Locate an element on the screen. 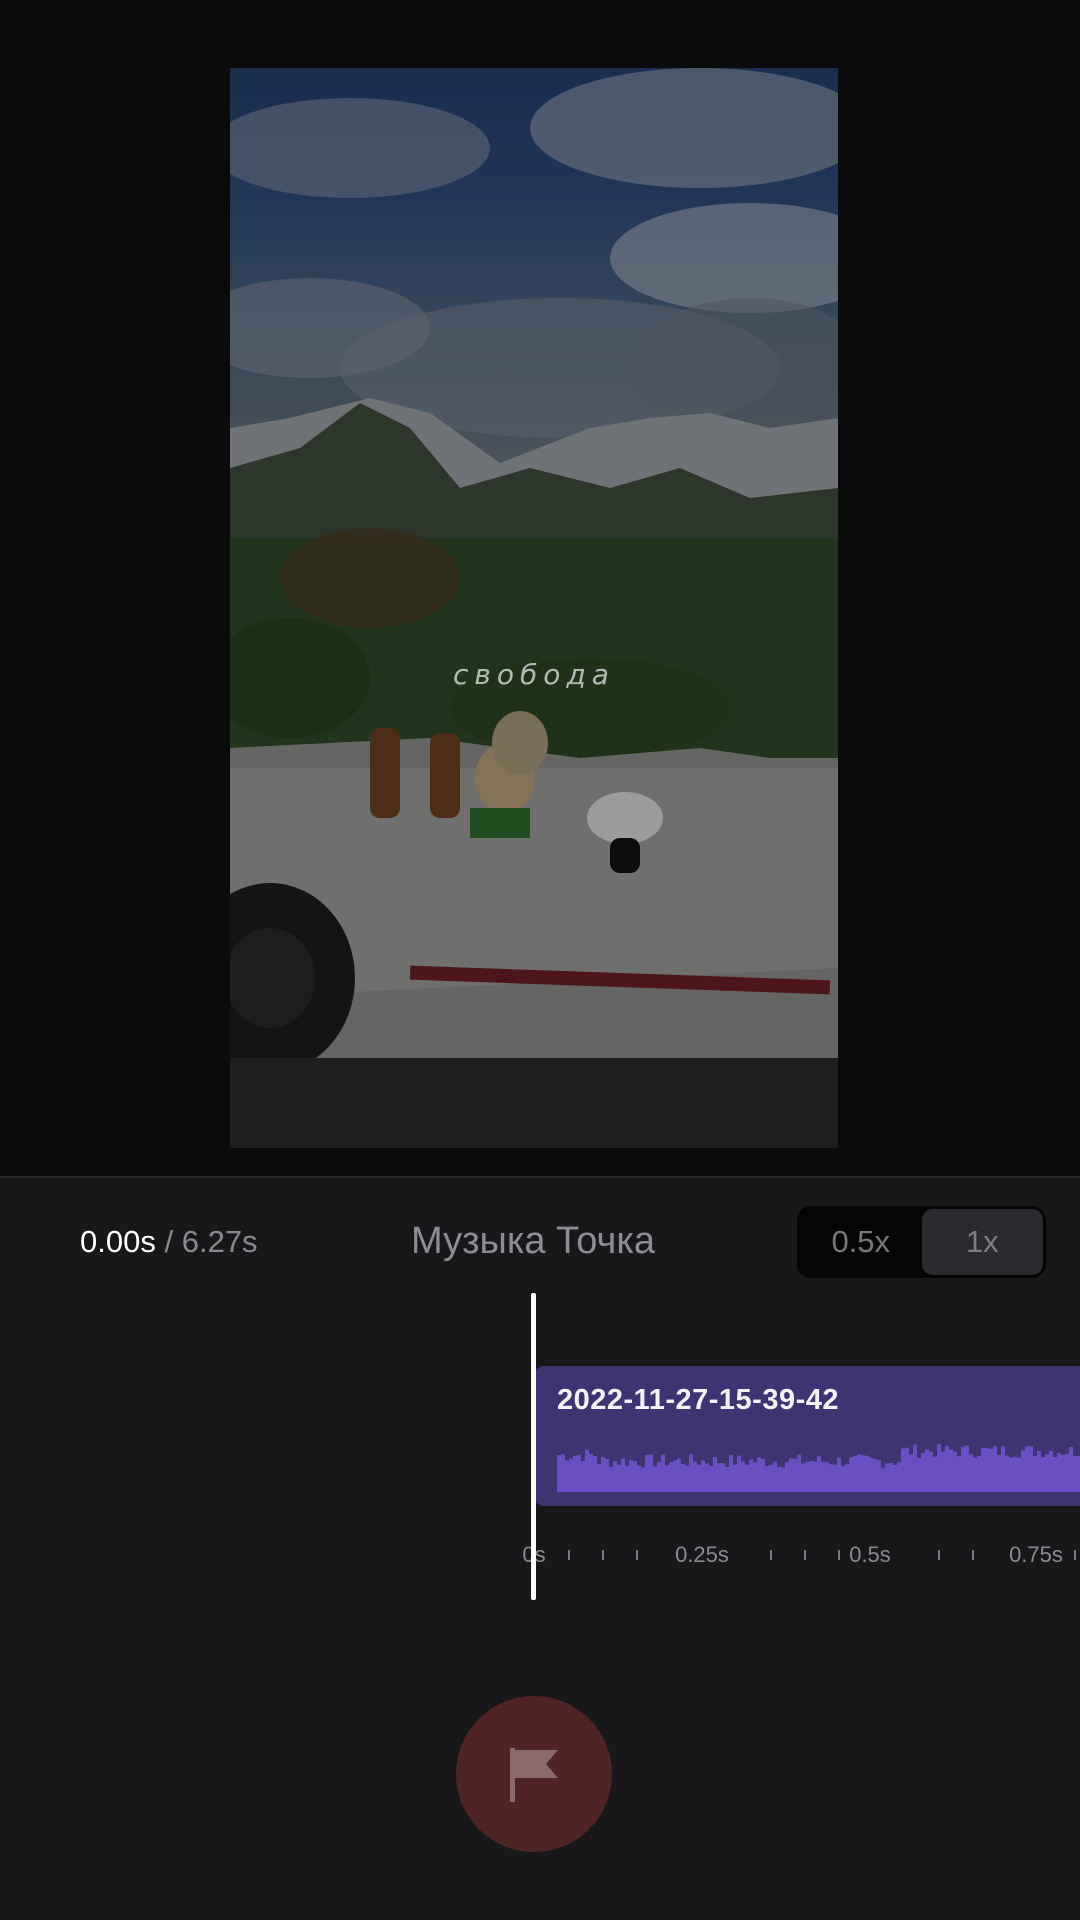  audio-clip: 2022-11-27-15-39-42 is located at coordinates (807, 1436).